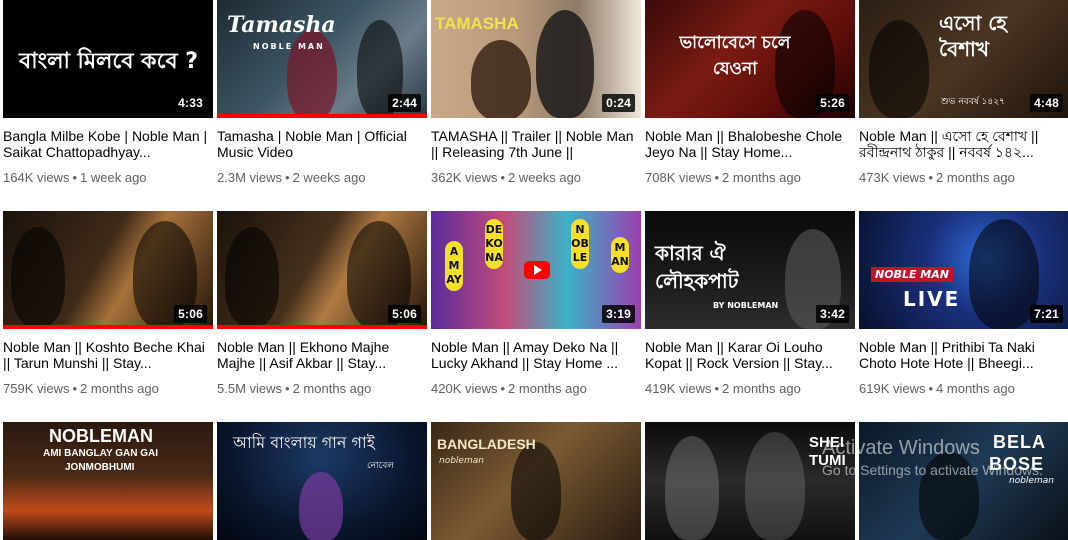 The image size is (1068, 540). Describe the element at coordinates (477, 23) in the screenshot. I see `thumbnail-caption: TAMASHA` at that location.